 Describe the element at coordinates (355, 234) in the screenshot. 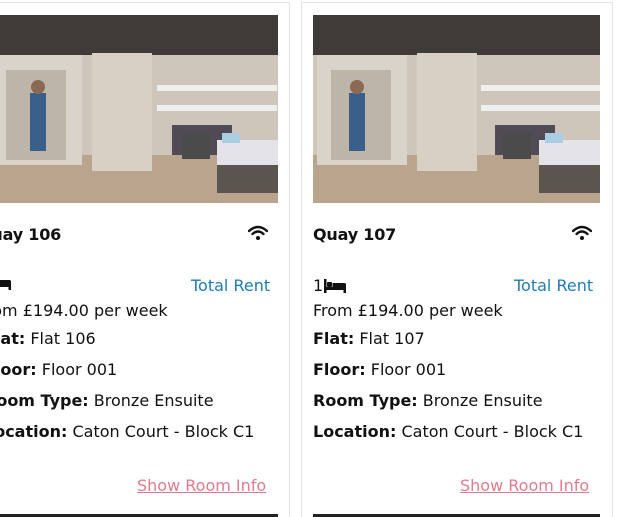

I see `room-title: Quay 107` at that location.